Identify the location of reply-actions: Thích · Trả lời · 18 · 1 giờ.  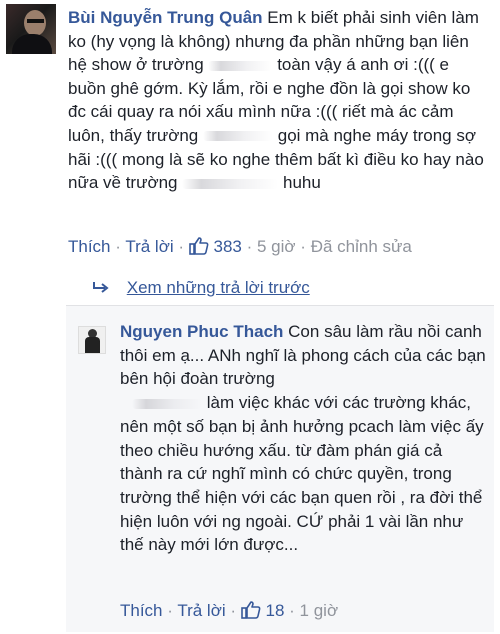
(229, 611).